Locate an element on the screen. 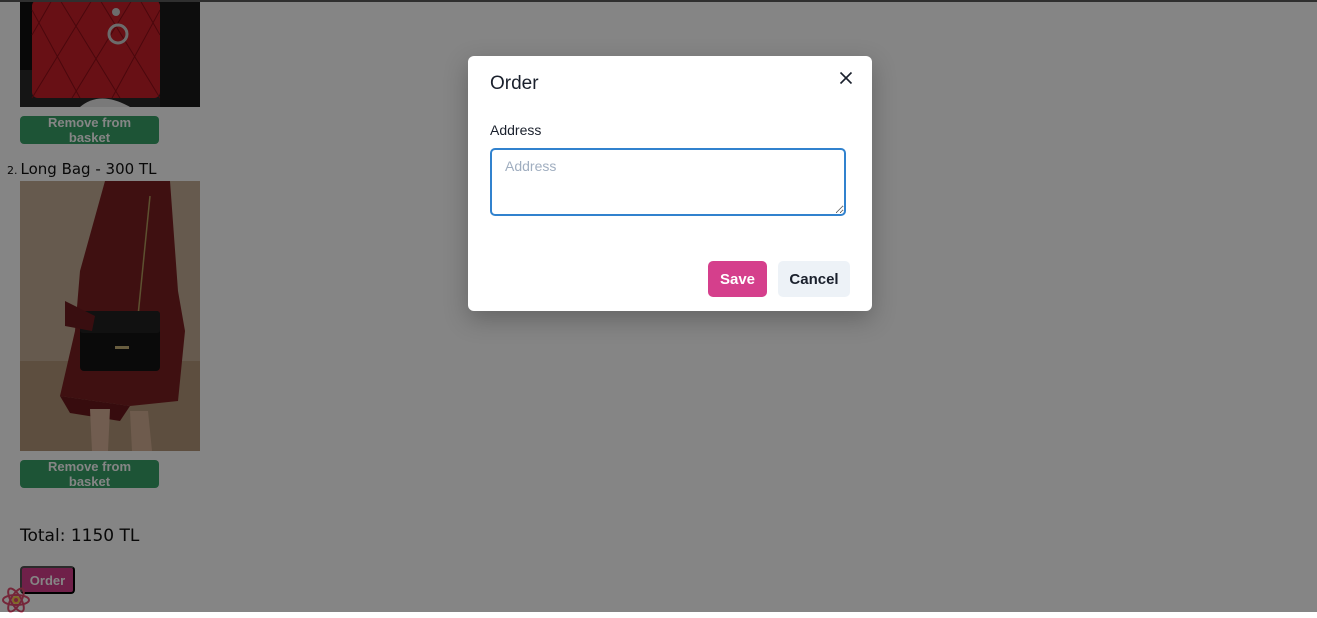  save-button: Save is located at coordinates (737, 279).